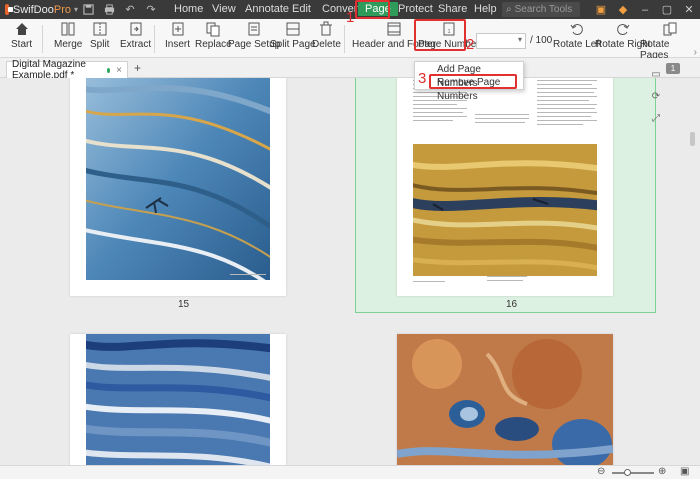  Describe the element at coordinates (350, 69) in the screenshot. I see `document-tabbar: Digital Magazine Example.pdf * × + 1` at that location.